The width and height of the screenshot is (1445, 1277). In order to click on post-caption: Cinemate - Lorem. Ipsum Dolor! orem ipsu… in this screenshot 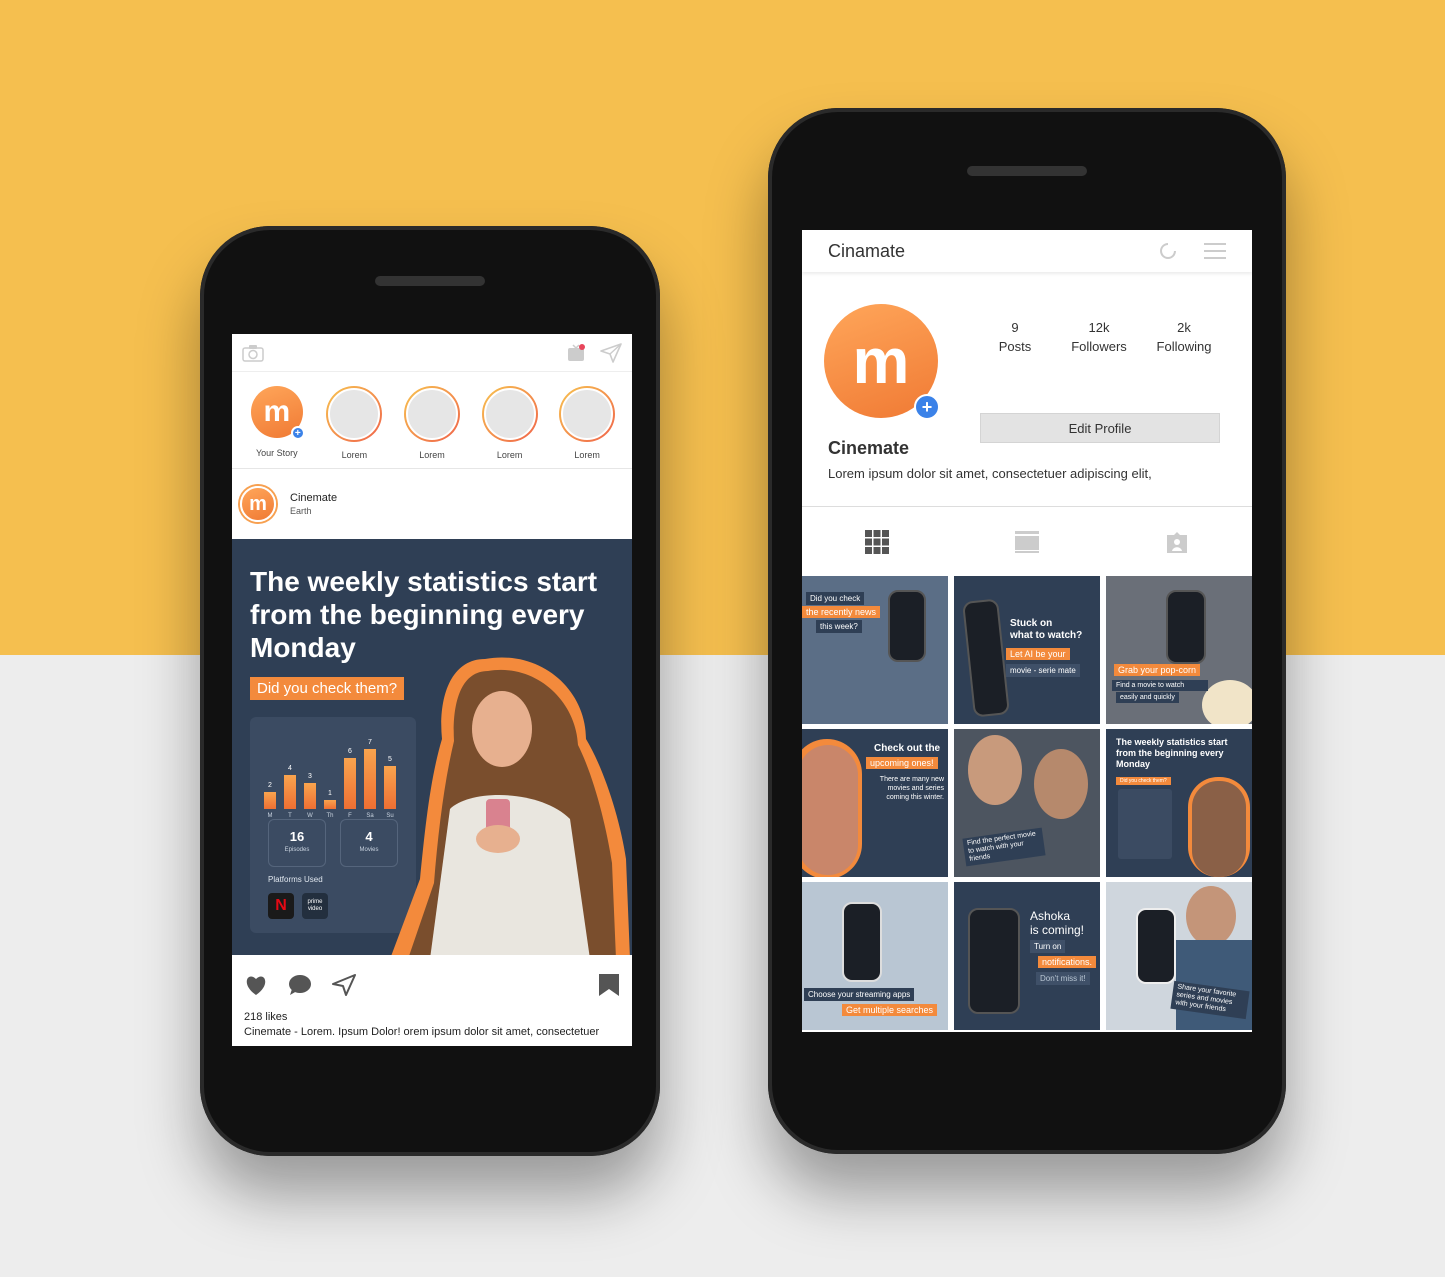, I will do `click(422, 1032)`.